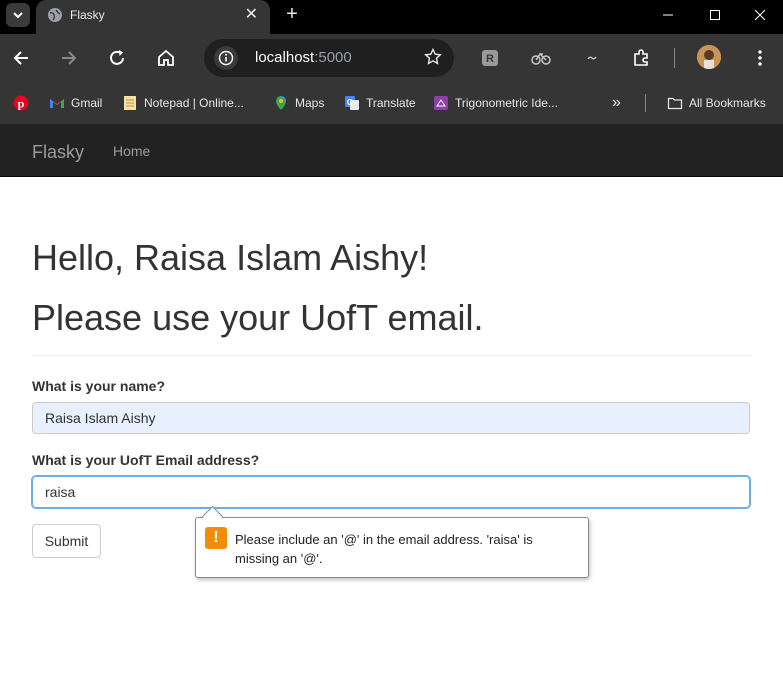 The image size is (783, 675). I want to click on active-tab: Flasky ✕, so click(153, 17).